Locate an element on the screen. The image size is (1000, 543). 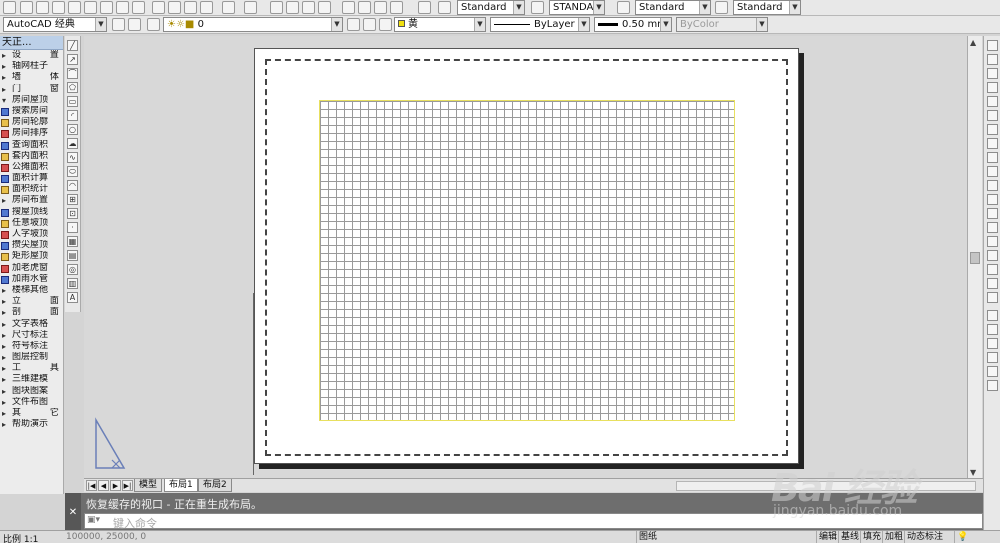
print-icon is located at coordinates (90, 7).